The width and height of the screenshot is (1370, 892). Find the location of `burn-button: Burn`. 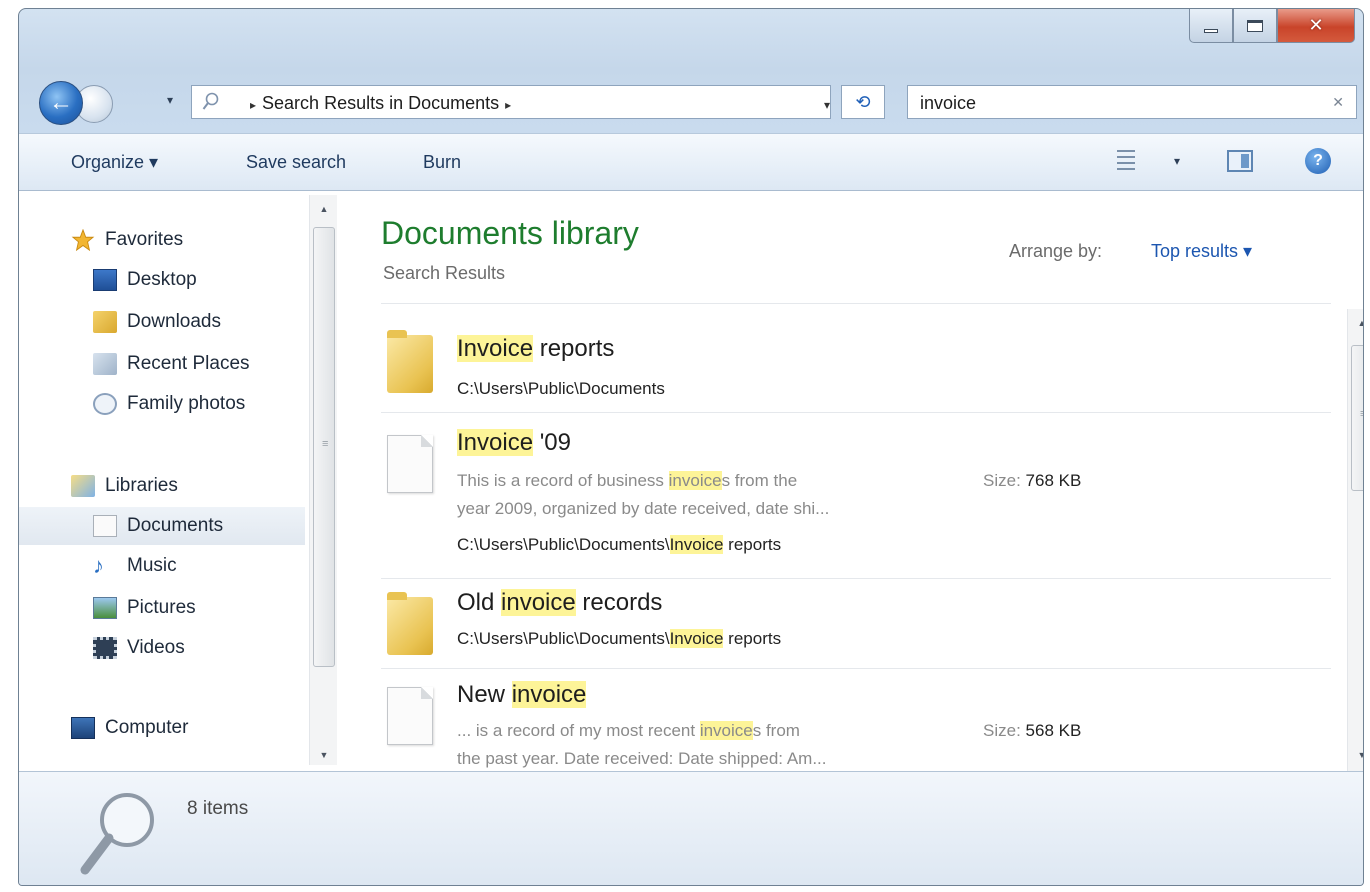

burn-button: Burn is located at coordinates (442, 162).